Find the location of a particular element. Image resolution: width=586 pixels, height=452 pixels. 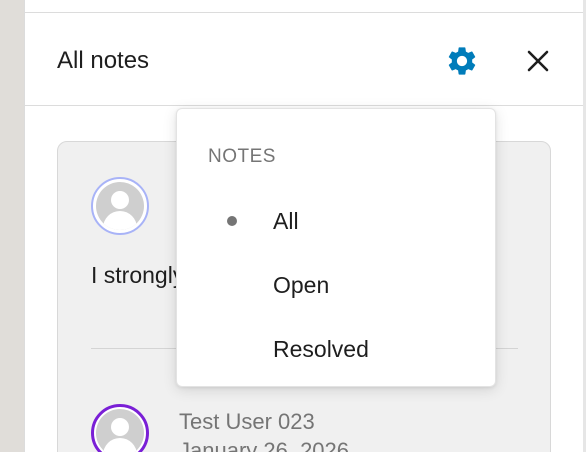

menu-heading: NOTES is located at coordinates (242, 156).